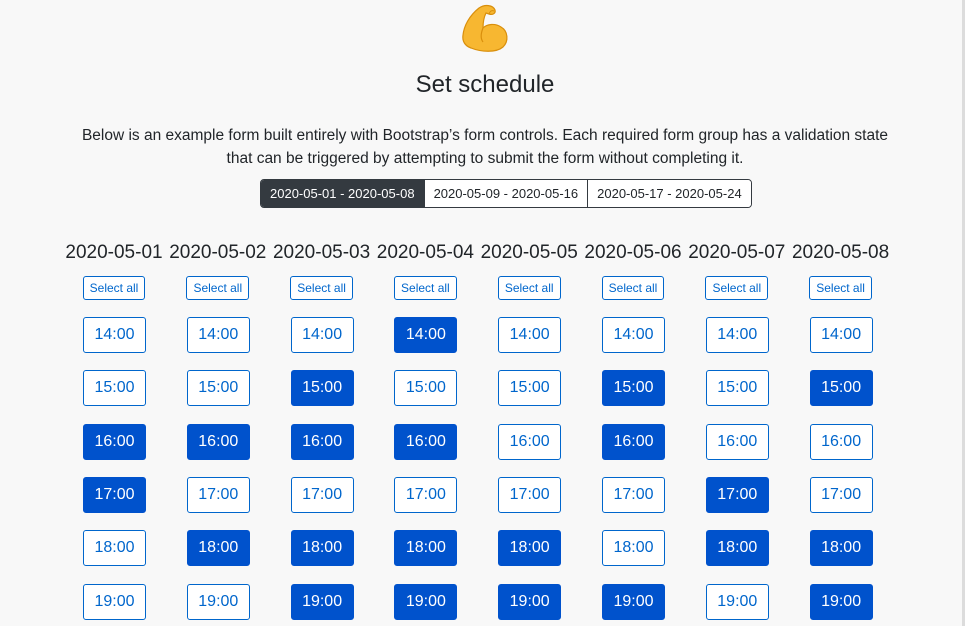 The image size is (965, 626). Describe the element at coordinates (342, 193) in the screenshot. I see `week-tab: 2020-05-01 - 2020-05-08` at that location.